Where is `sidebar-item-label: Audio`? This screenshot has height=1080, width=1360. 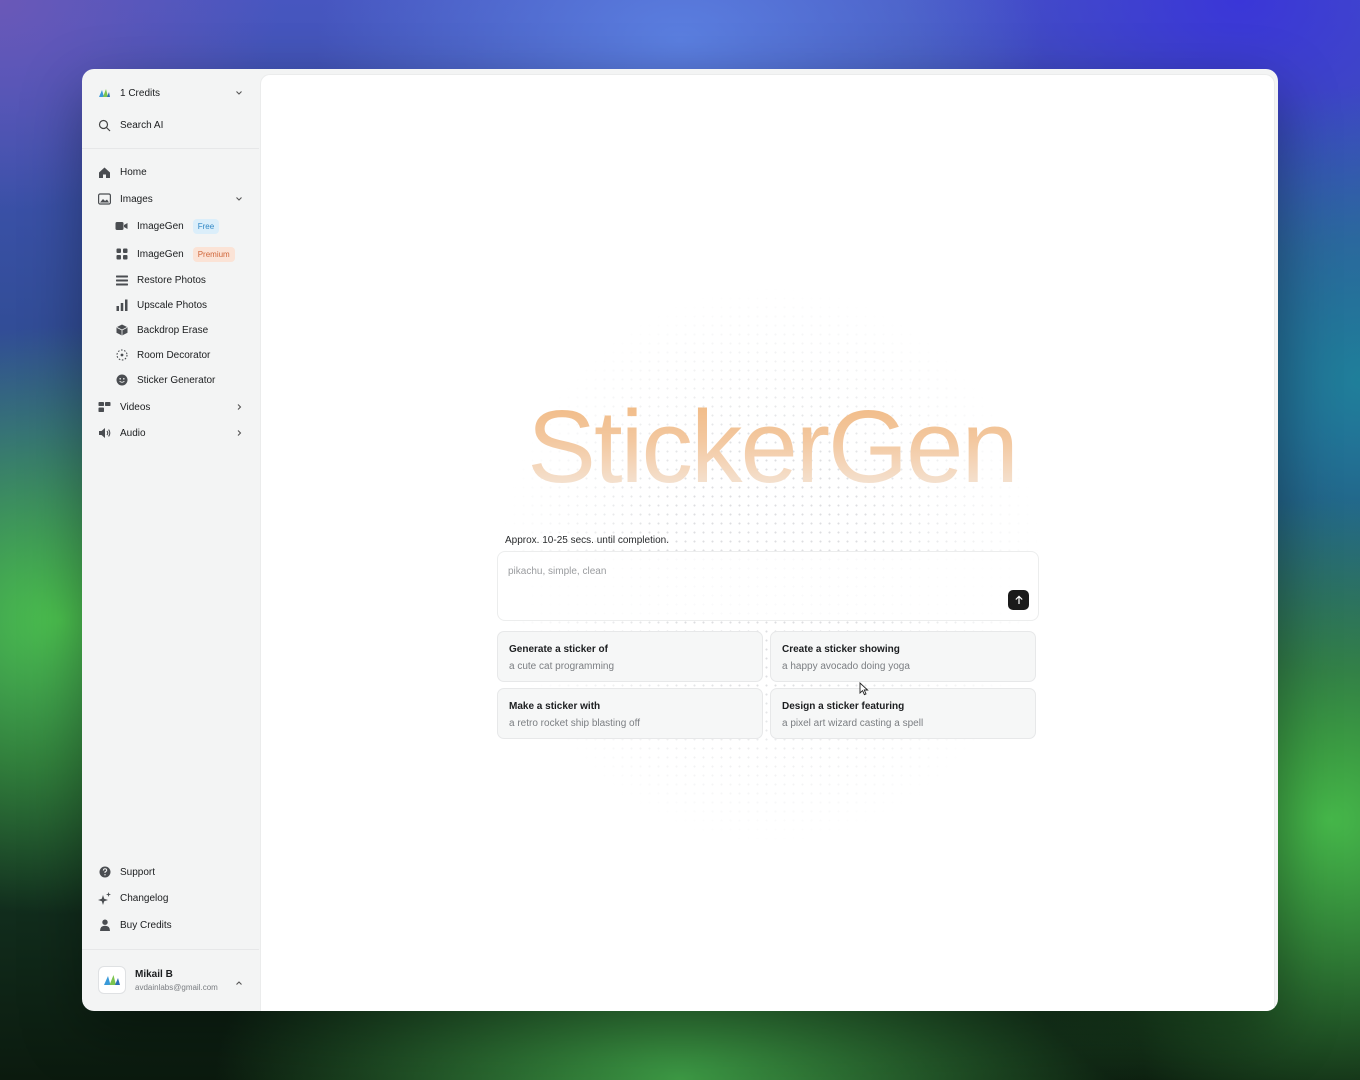 sidebar-item-label: Audio is located at coordinates (133, 433).